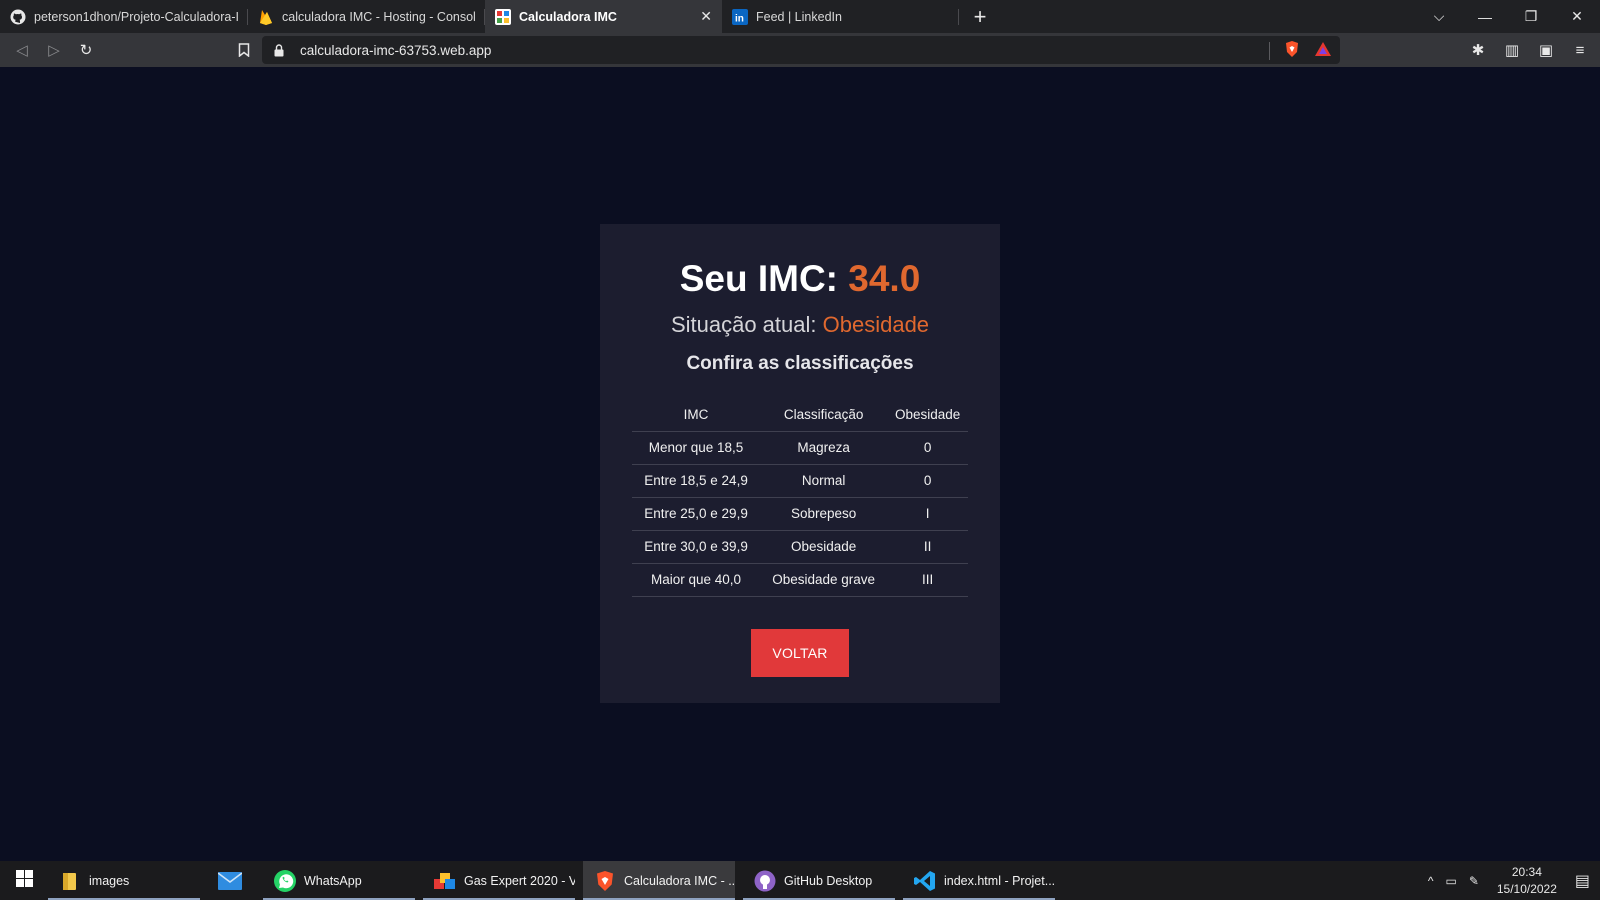 Image resolution: width=1600 pixels, height=900 pixels. I want to click on clock-date: 15/10/2022, so click(1526, 888).